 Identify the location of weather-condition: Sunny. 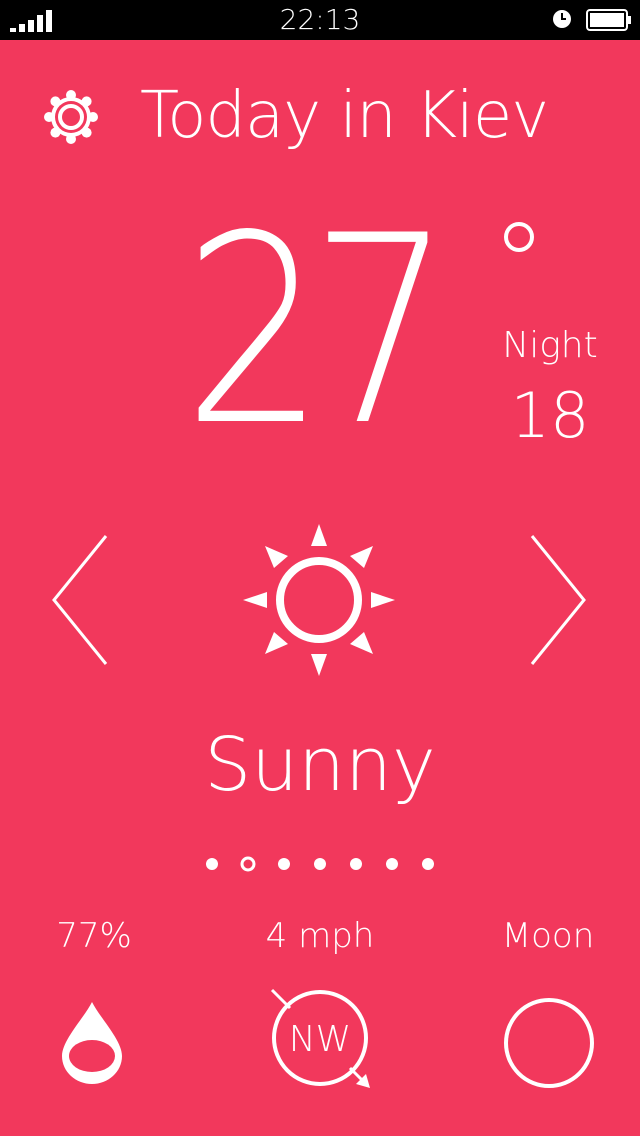
(320, 765).